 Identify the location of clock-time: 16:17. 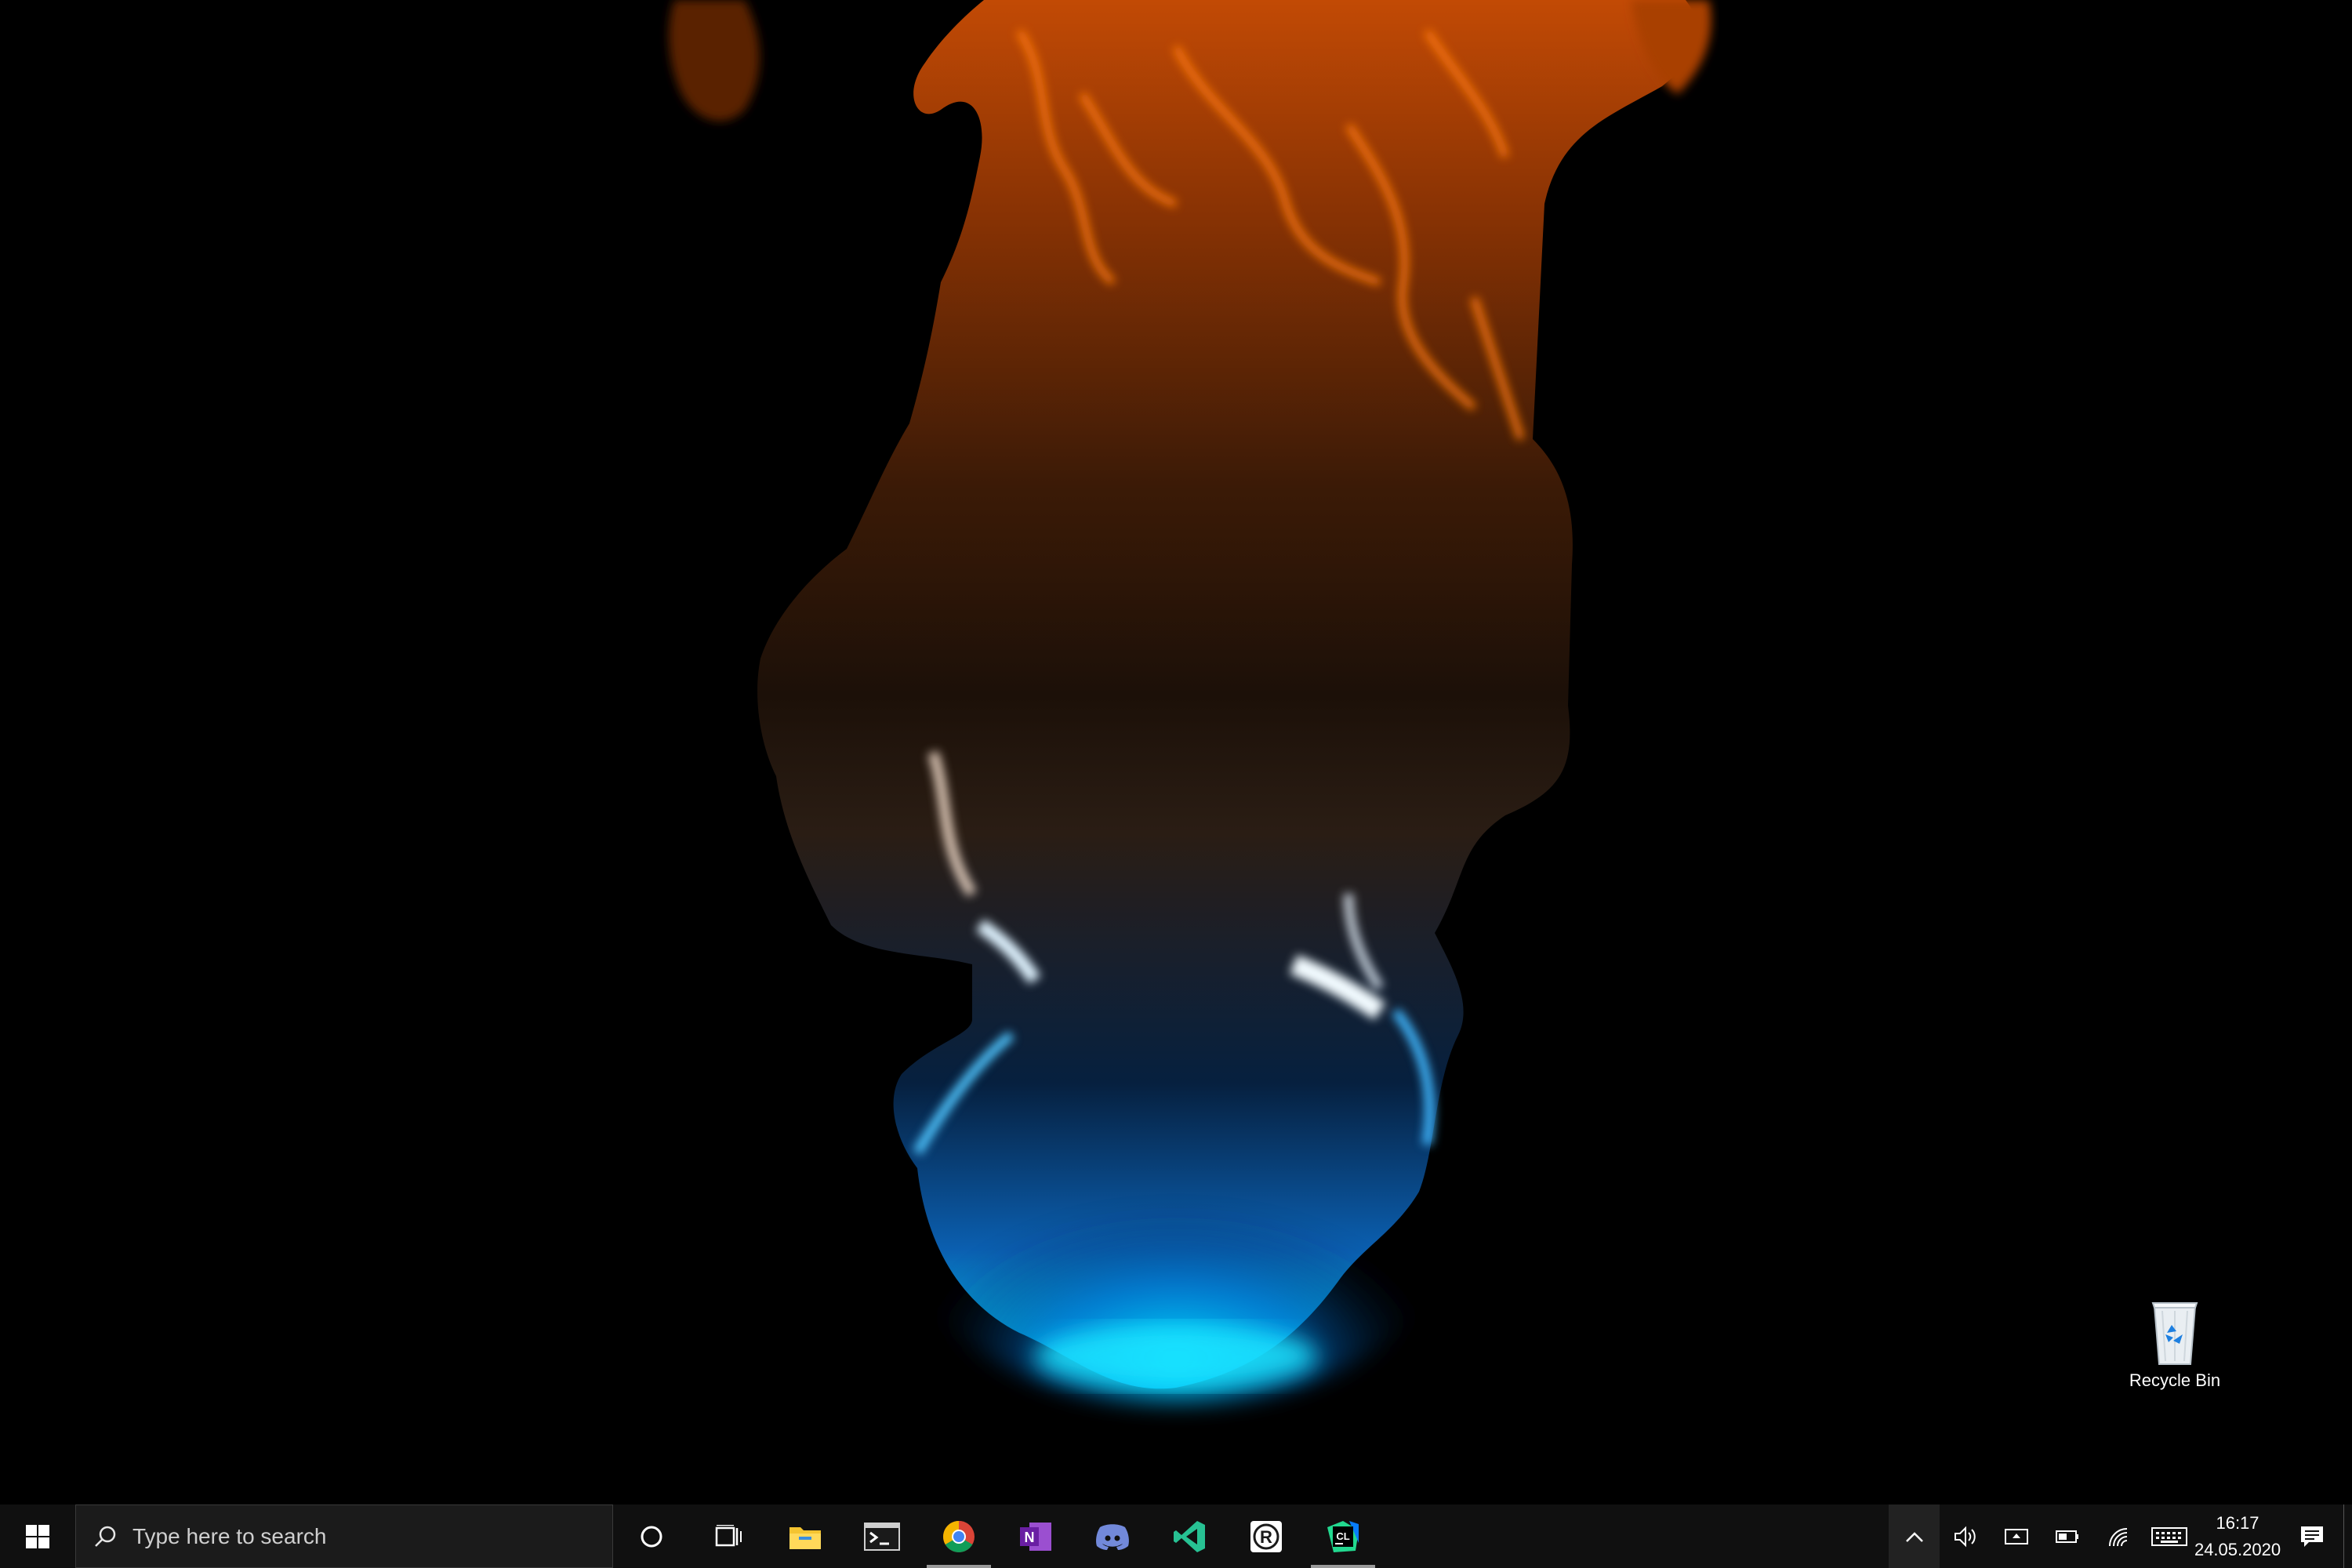
(2237, 1522).